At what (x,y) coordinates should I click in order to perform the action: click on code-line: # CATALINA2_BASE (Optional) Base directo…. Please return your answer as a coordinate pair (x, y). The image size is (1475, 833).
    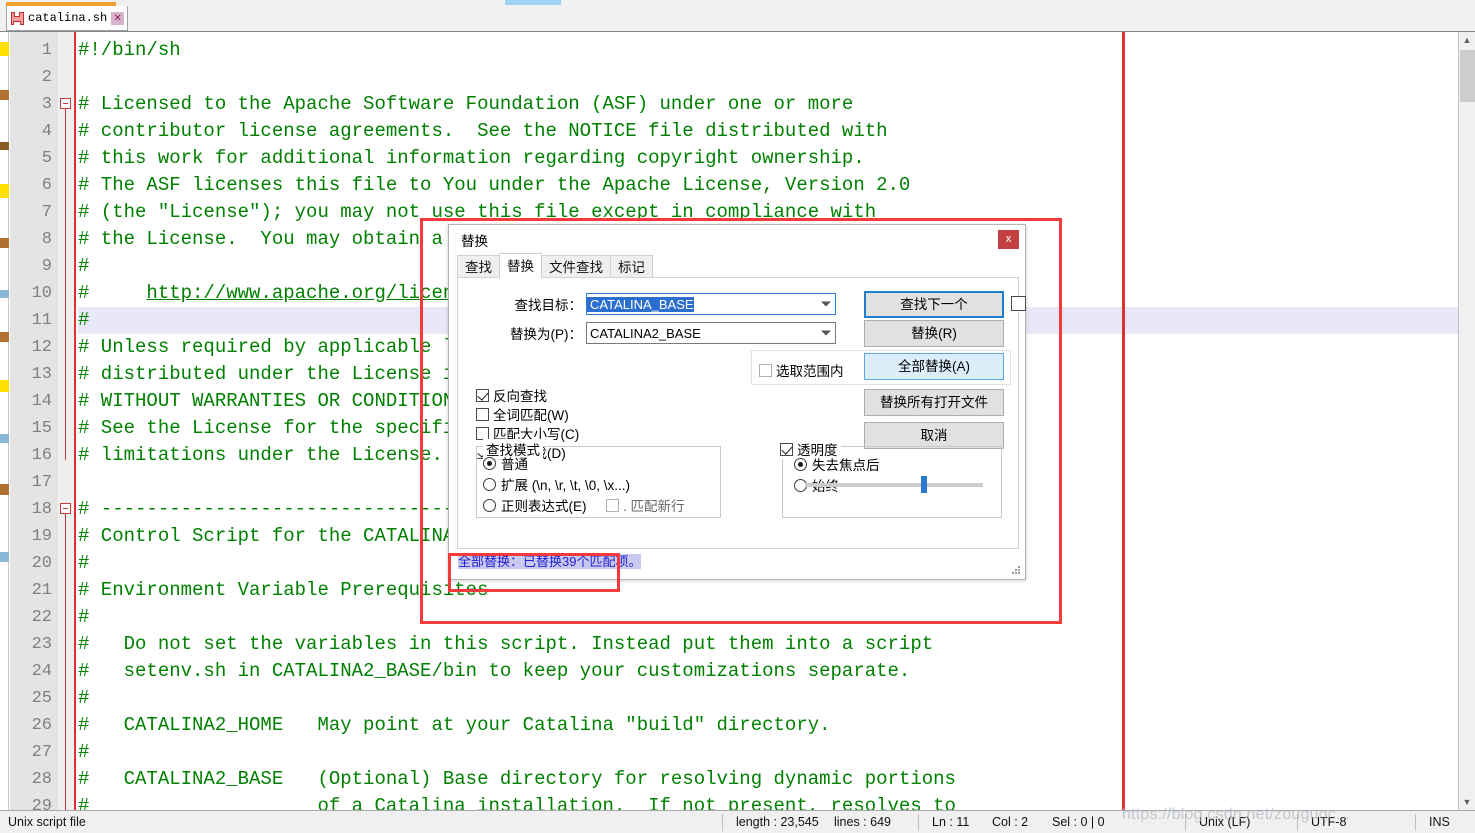
    Looking at the image, I should click on (517, 779).